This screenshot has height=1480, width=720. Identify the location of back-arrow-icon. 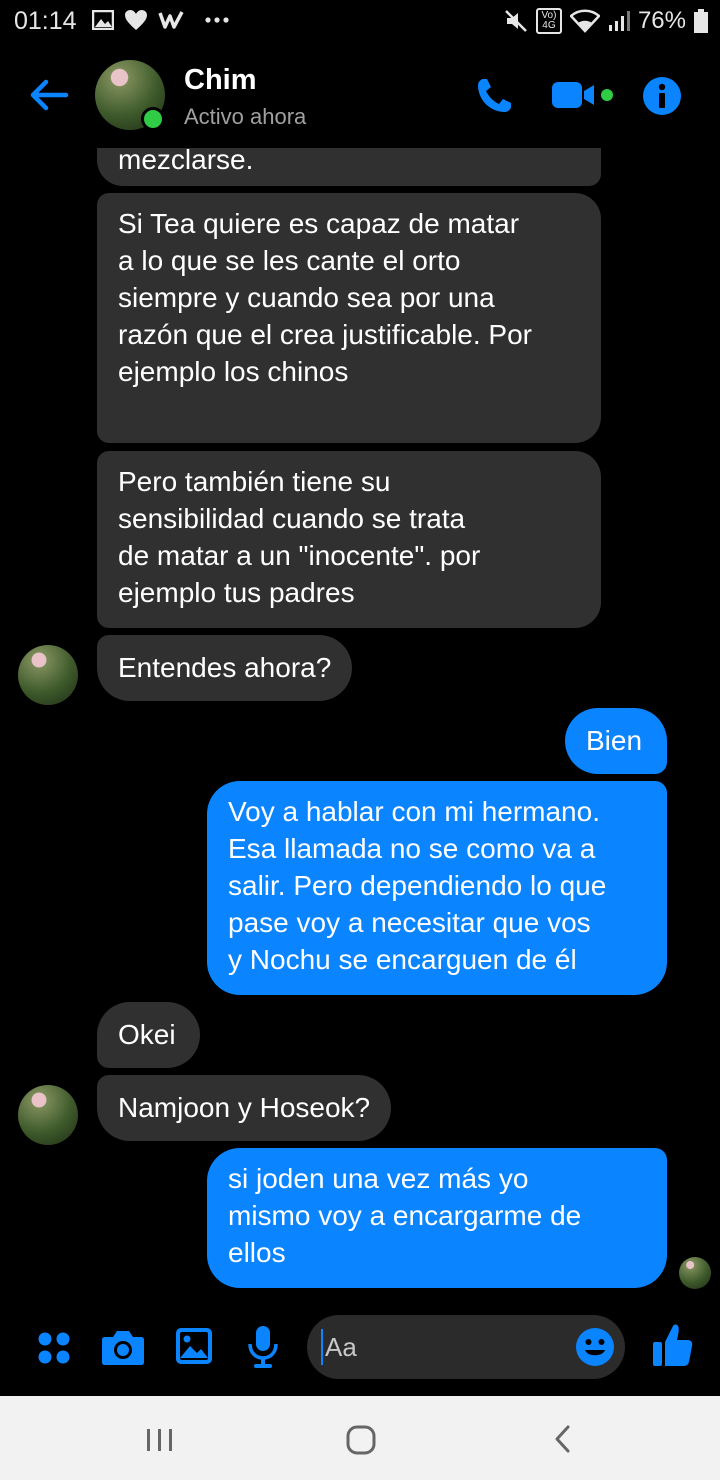
(49, 95).